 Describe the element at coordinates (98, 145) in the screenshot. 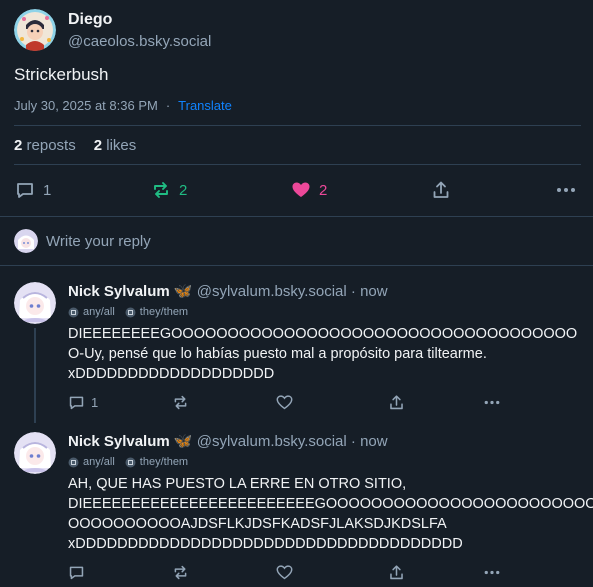

I see `likes-count: 2` at that location.